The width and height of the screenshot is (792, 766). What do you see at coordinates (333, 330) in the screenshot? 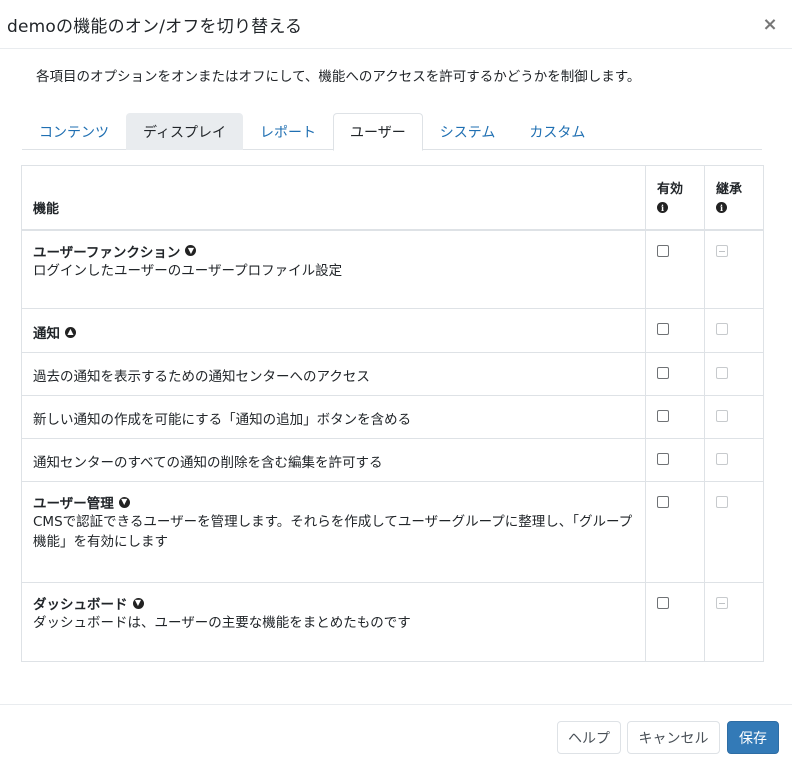
I see `feature-cell: 通知 ▲` at bounding box center [333, 330].